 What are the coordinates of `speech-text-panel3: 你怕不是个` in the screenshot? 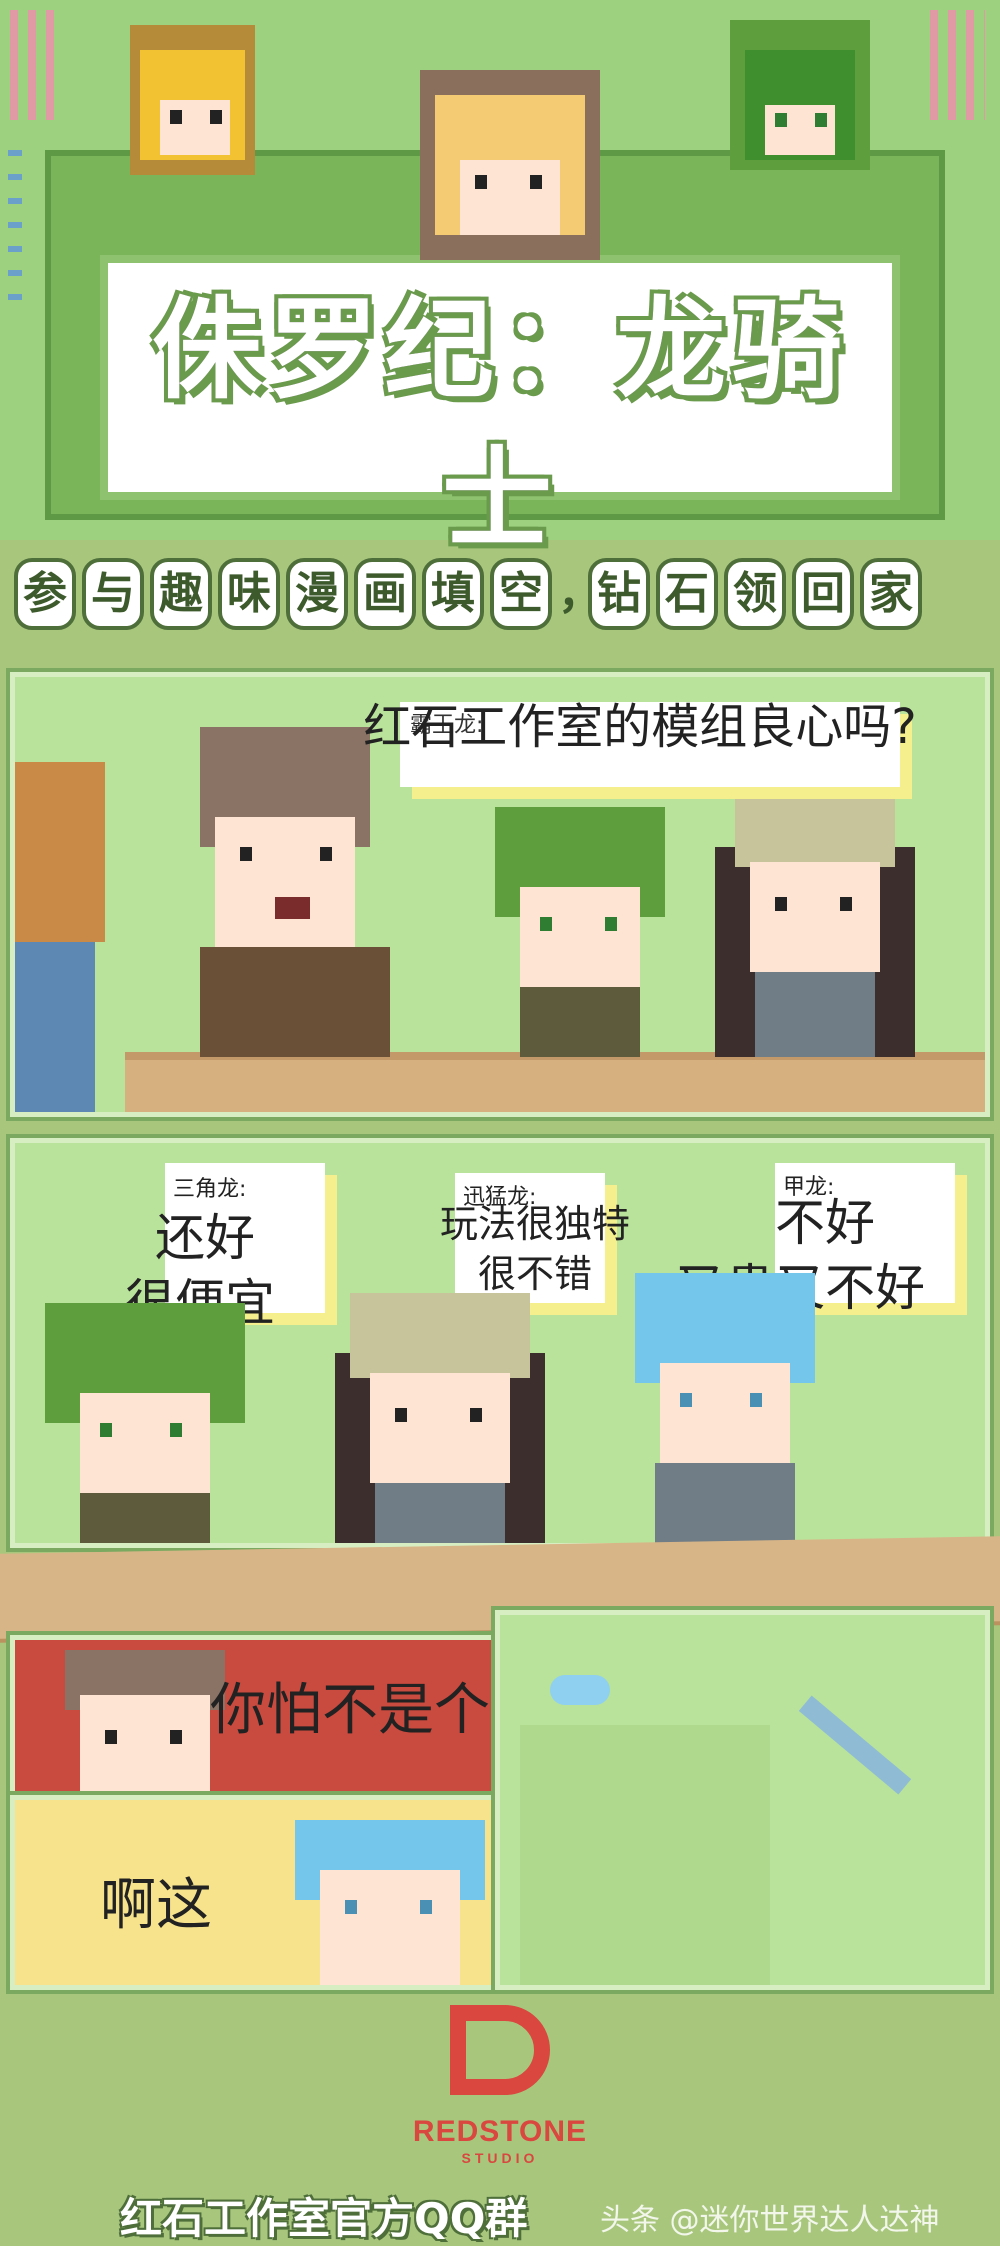 It's located at (350, 1710).